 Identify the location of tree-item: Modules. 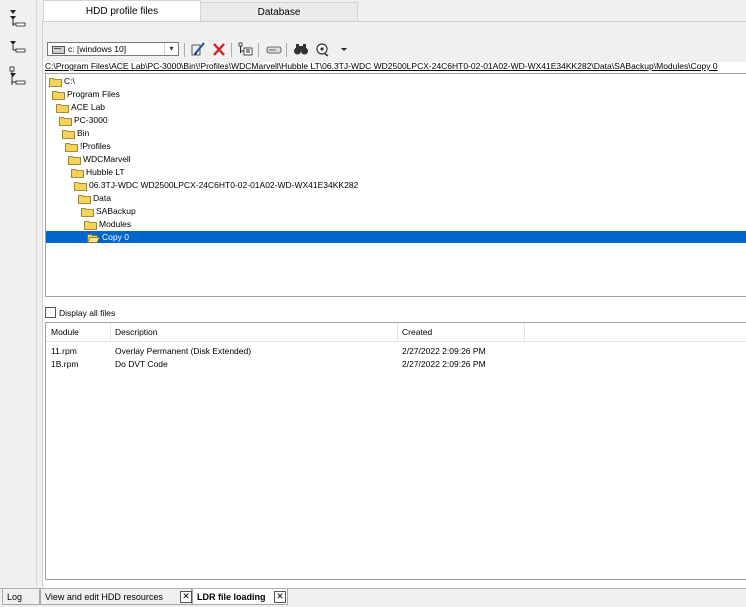
(107, 224).